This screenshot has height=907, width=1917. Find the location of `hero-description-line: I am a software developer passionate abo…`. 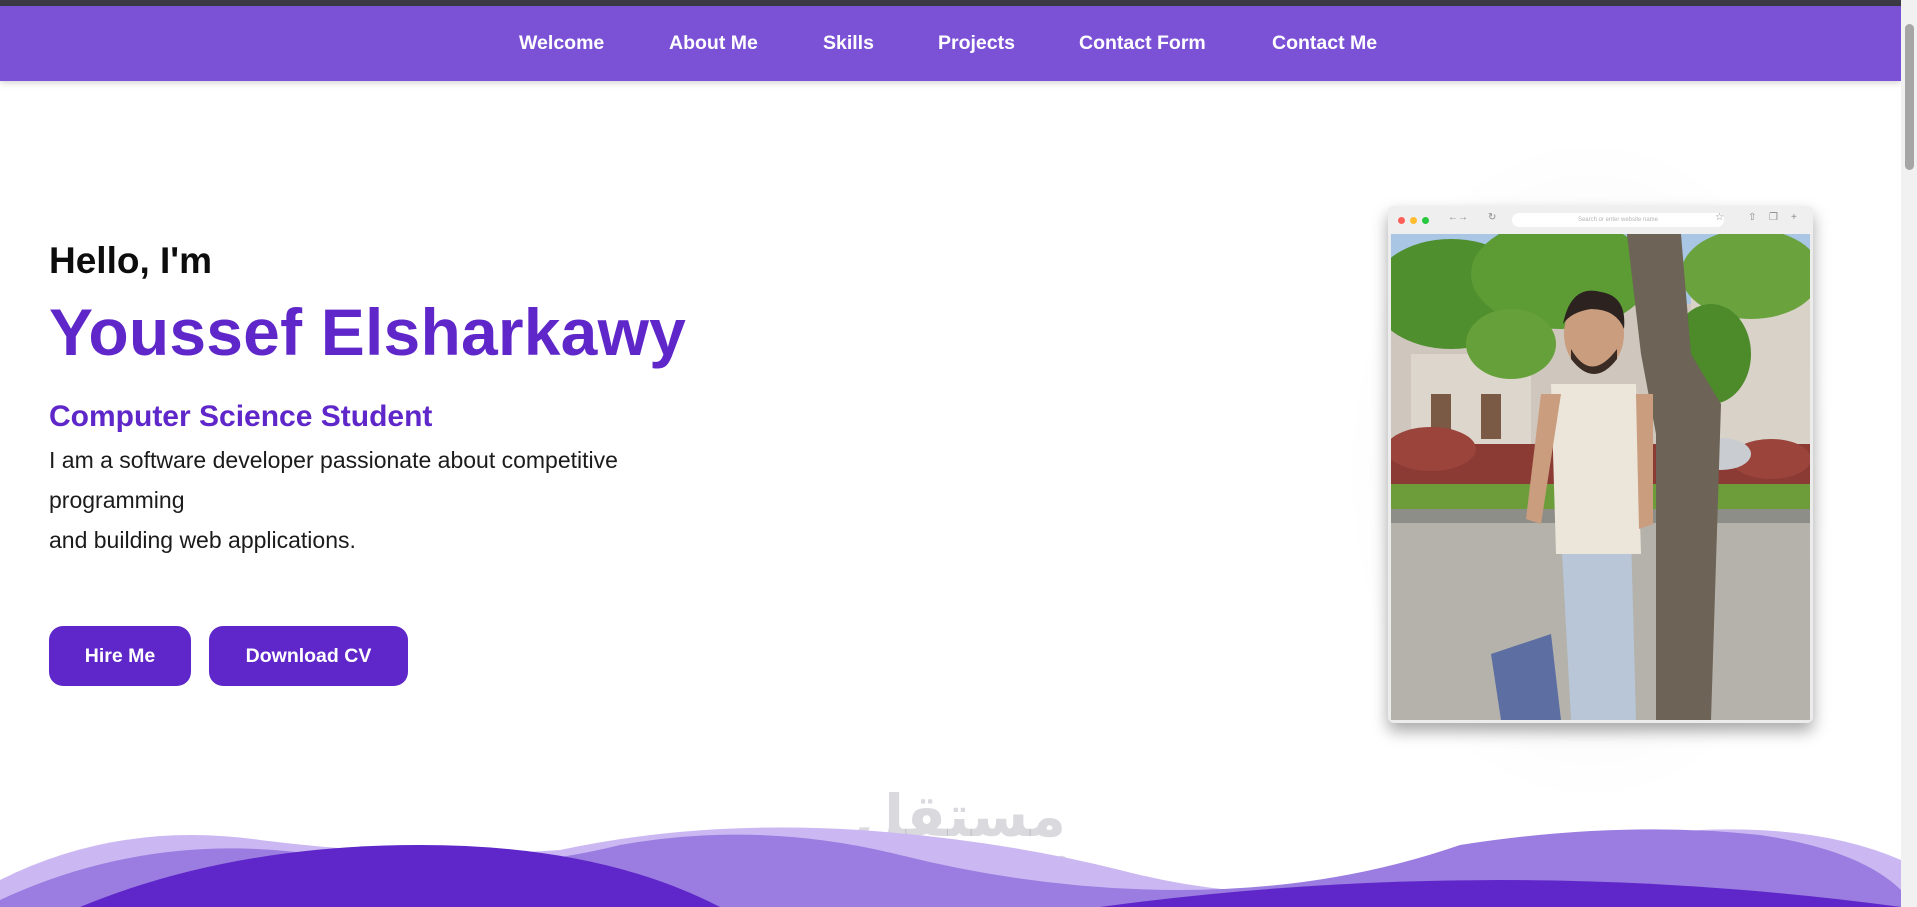

hero-description-line: I am a software developer passionate abo… is located at coordinates (333, 460).